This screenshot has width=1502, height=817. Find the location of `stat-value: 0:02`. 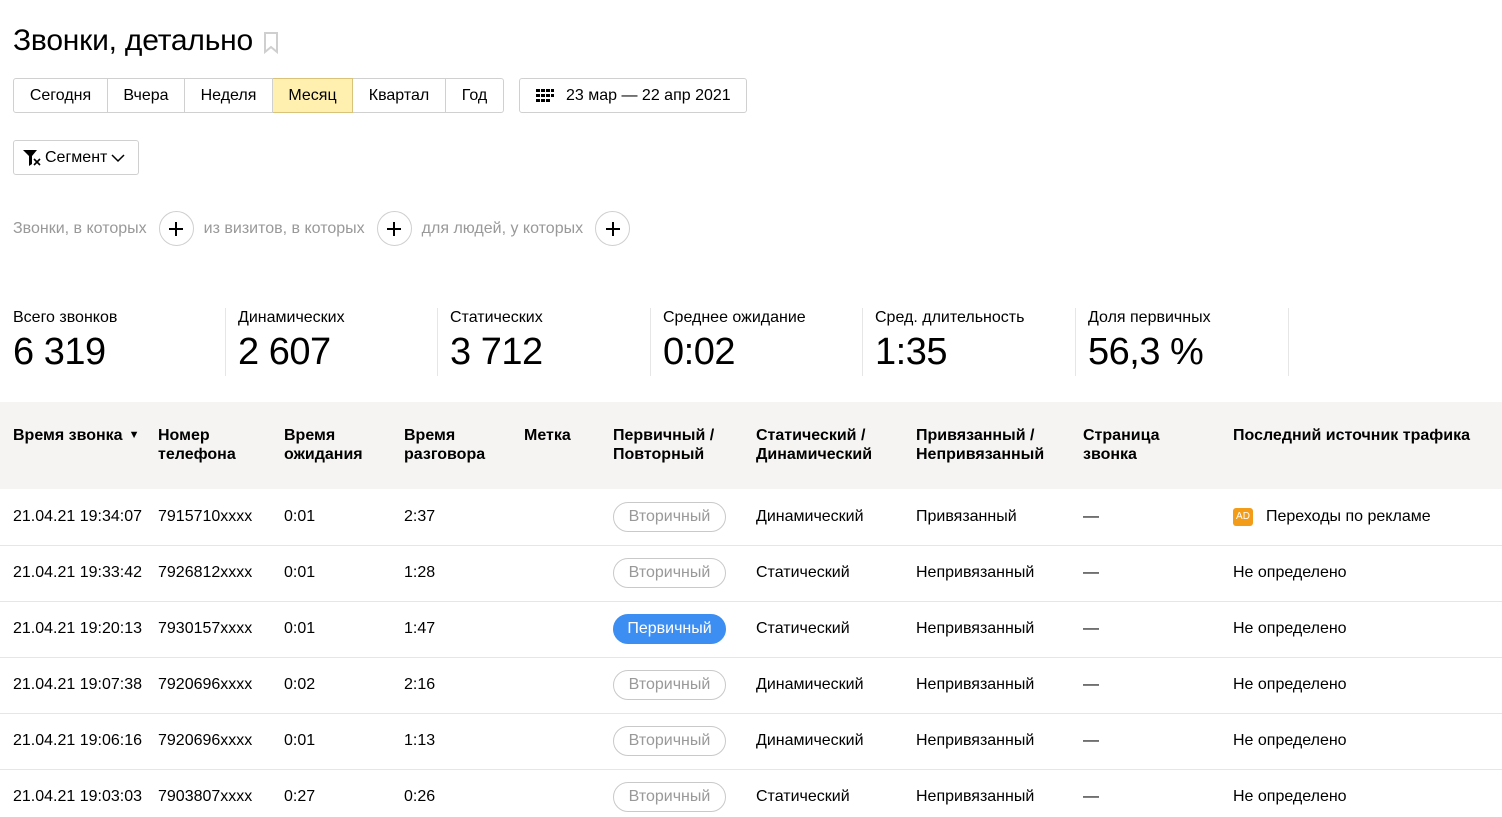

stat-value: 0:02 is located at coordinates (699, 352).